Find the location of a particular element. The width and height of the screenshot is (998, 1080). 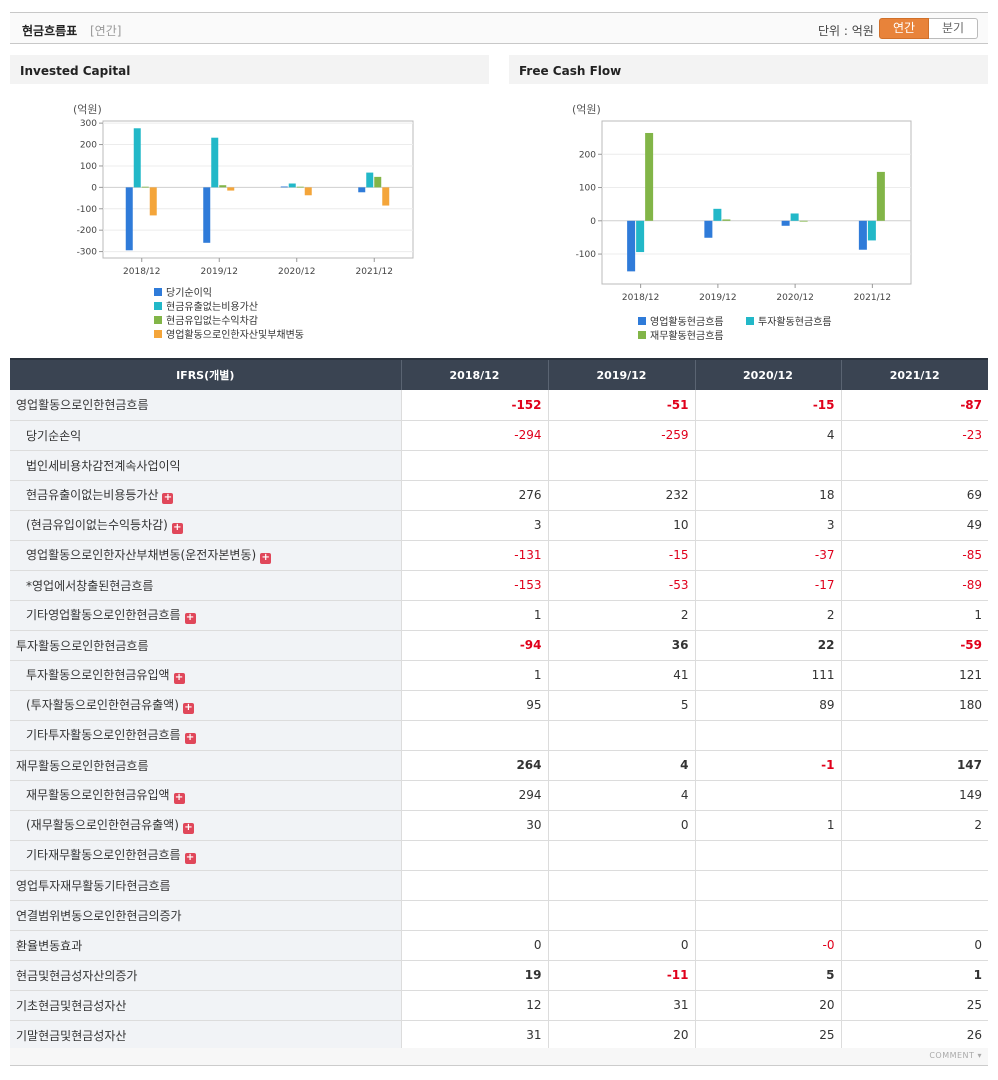

table-footer: COMMENT ▾ is located at coordinates (499, 1057).